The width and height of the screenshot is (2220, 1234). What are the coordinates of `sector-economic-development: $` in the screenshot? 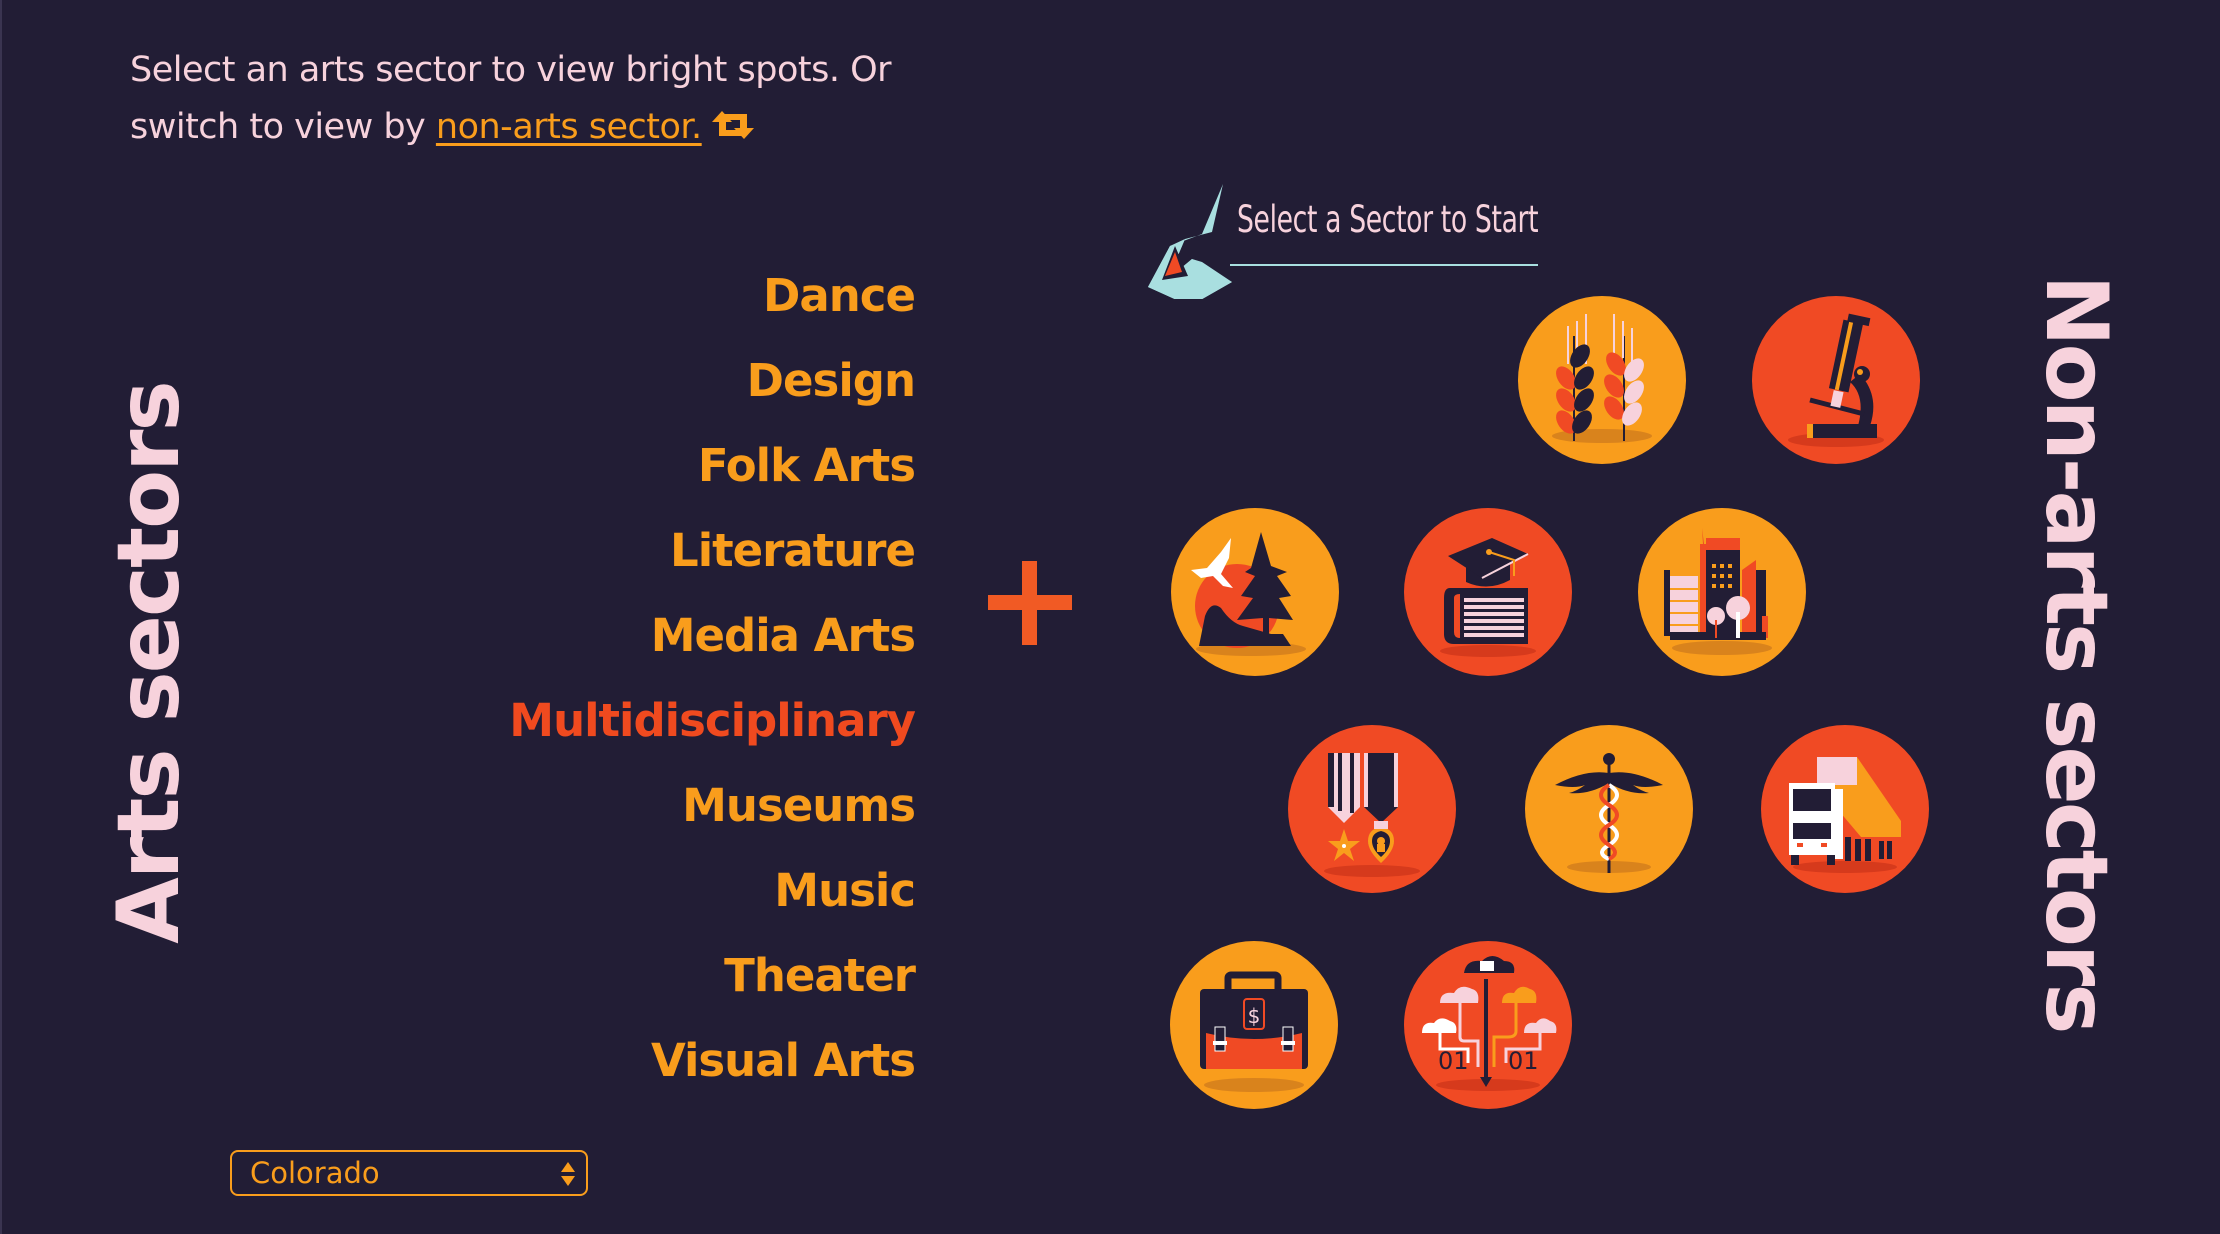 It's located at (1254, 1025).